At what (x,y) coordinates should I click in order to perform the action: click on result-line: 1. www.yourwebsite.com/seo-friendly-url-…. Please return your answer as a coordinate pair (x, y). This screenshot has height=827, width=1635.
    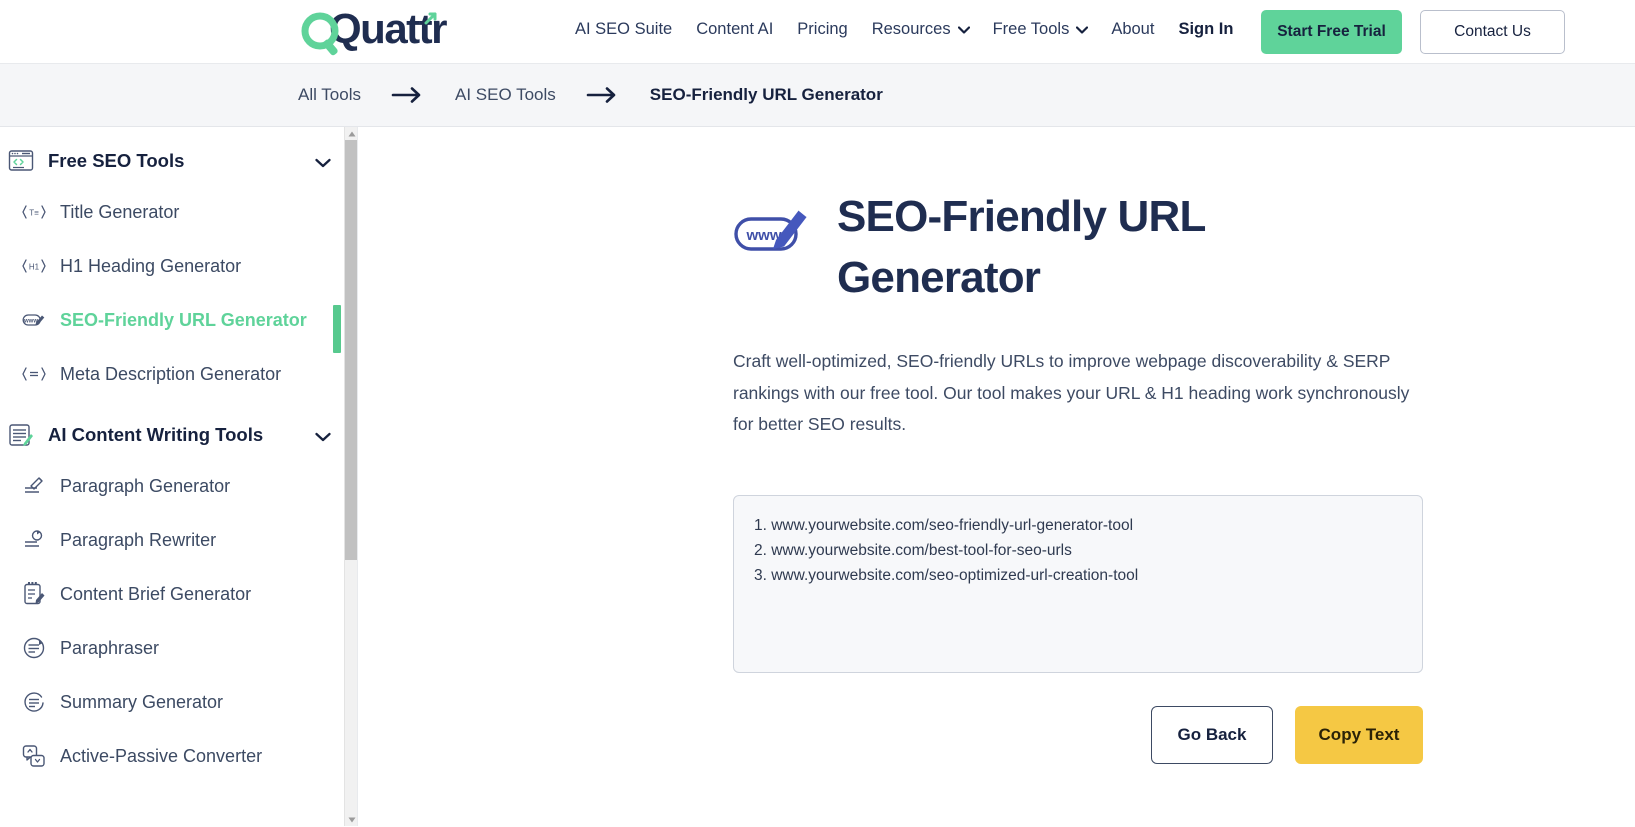
    Looking at the image, I should click on (944, 525).